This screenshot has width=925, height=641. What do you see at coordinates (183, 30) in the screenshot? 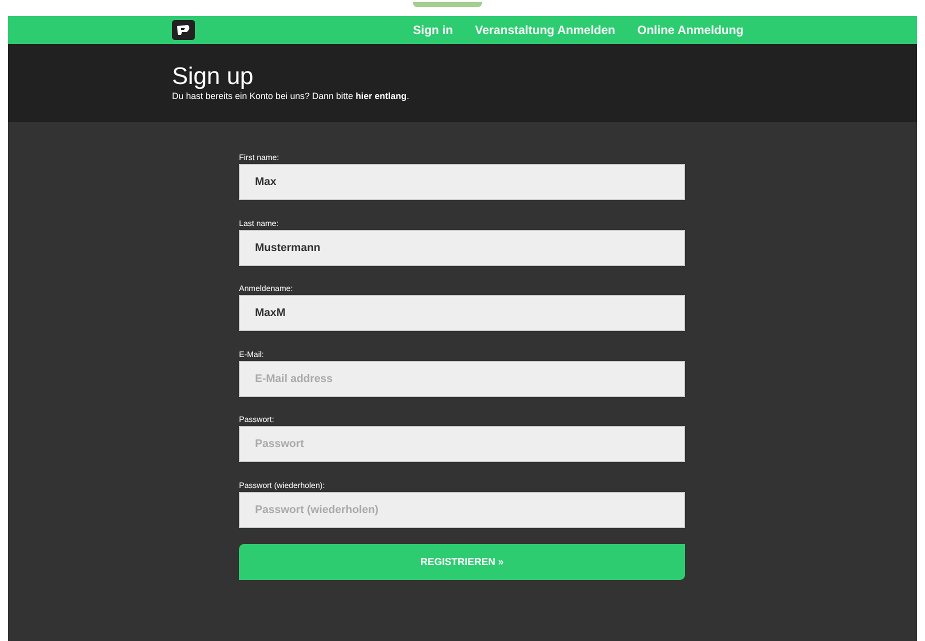
I see `logo-icon` at bounding box center [183, 30].